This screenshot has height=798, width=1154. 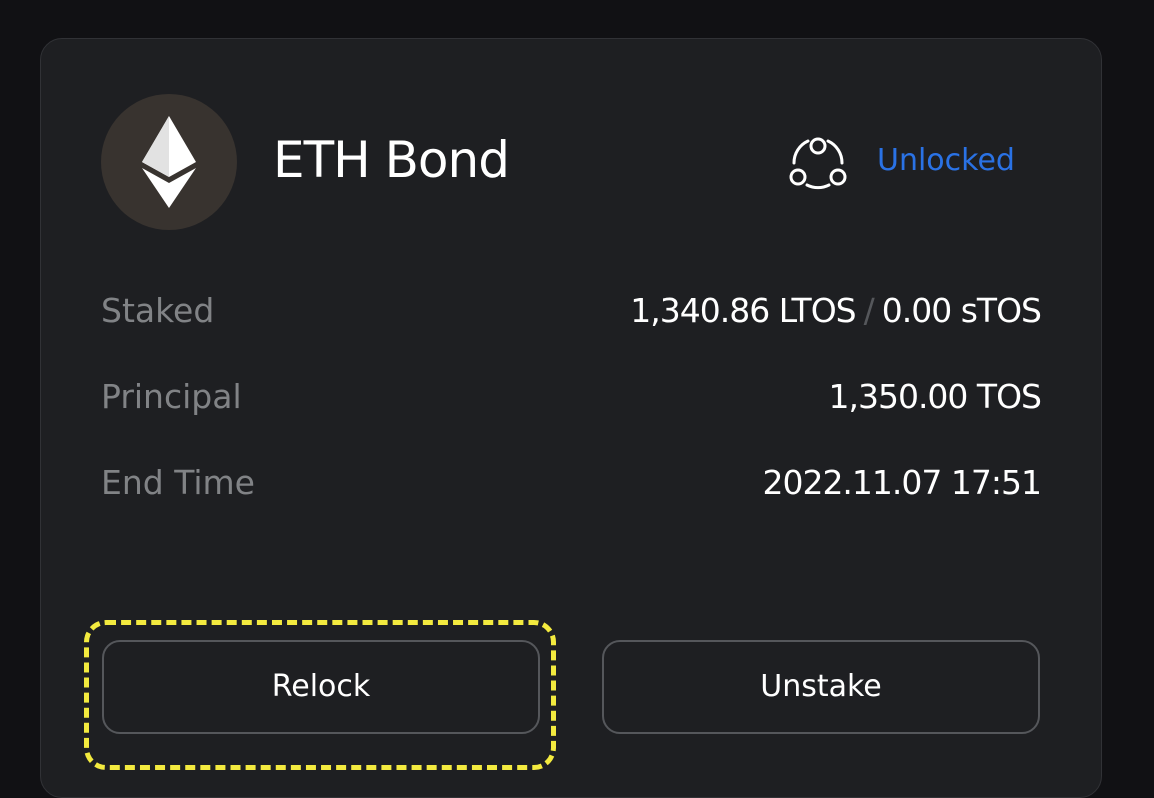 What do you see at coordinates (171, 396) in the screenshot?
I see `principal-label: Principal` at bounding box center [171, 396].